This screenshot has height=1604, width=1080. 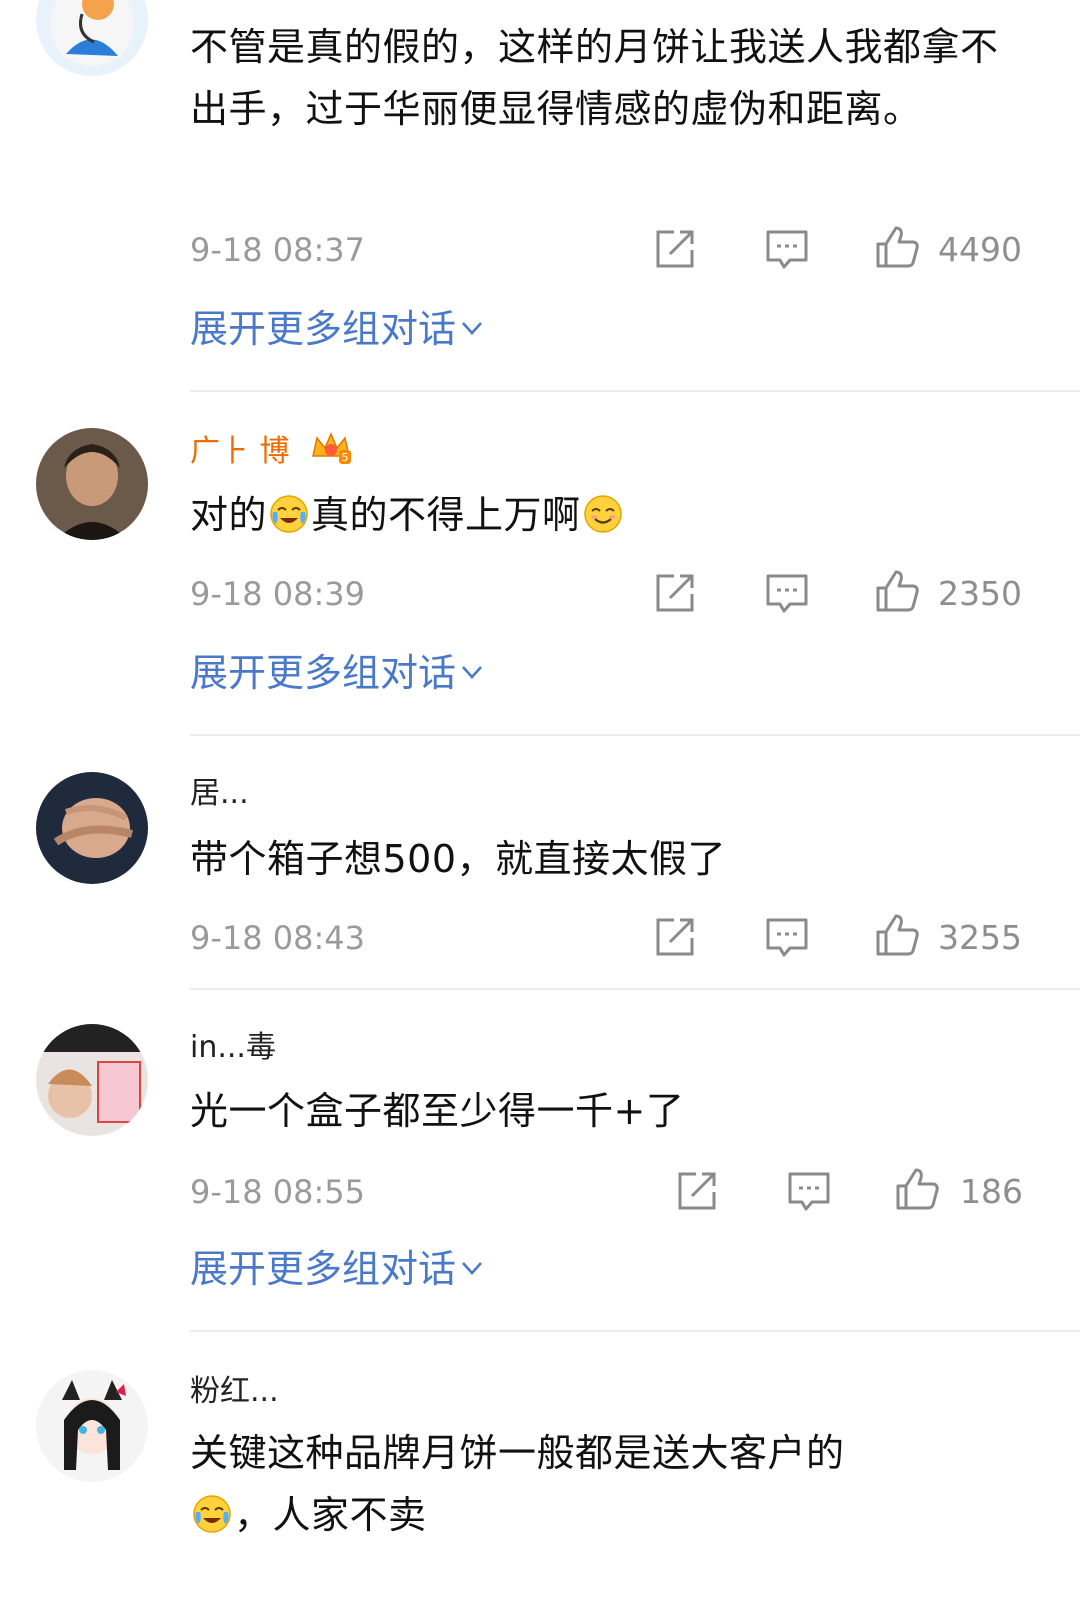 I want to click on username: 广⺊ 博 5, so click(x=271, y=452).